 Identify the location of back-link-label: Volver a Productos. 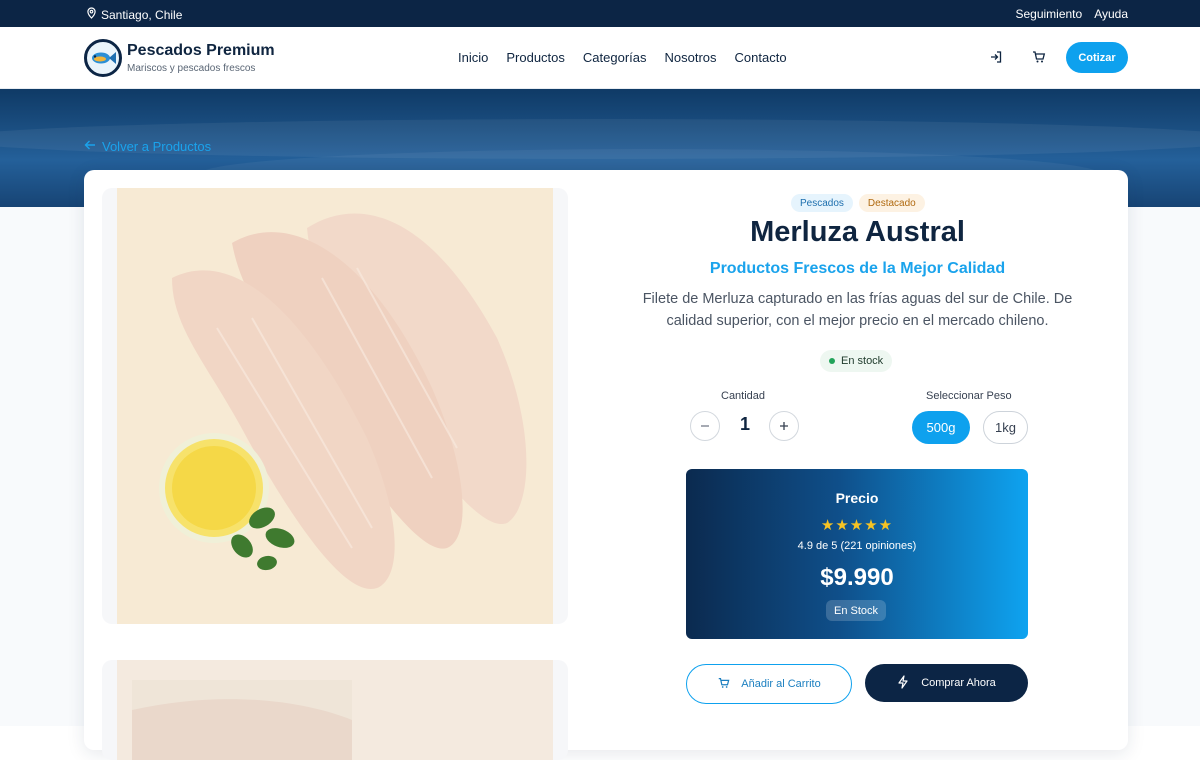
(157, 146).